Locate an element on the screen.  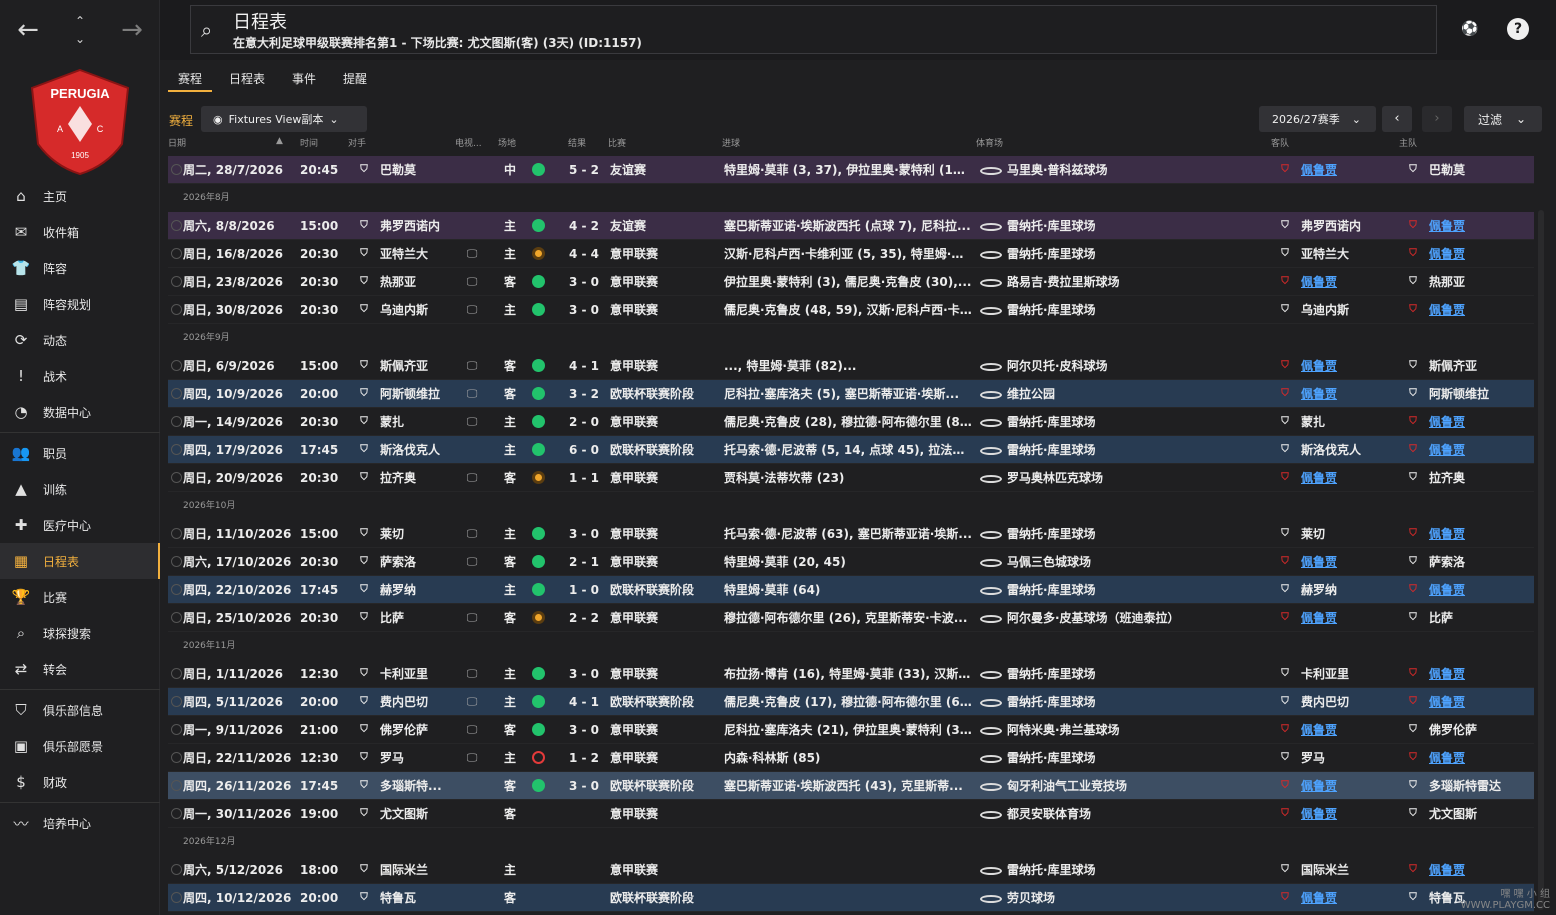
col-competition: 比赛 is located at coordinates (617, 142).